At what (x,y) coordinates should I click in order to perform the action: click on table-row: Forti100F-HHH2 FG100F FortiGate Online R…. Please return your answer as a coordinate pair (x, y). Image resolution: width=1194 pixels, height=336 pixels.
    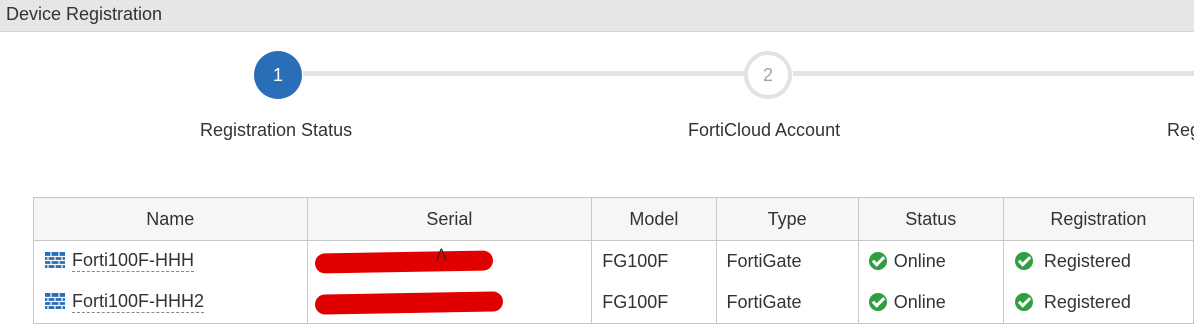
    Looking at the image, I should click on (613, 303).